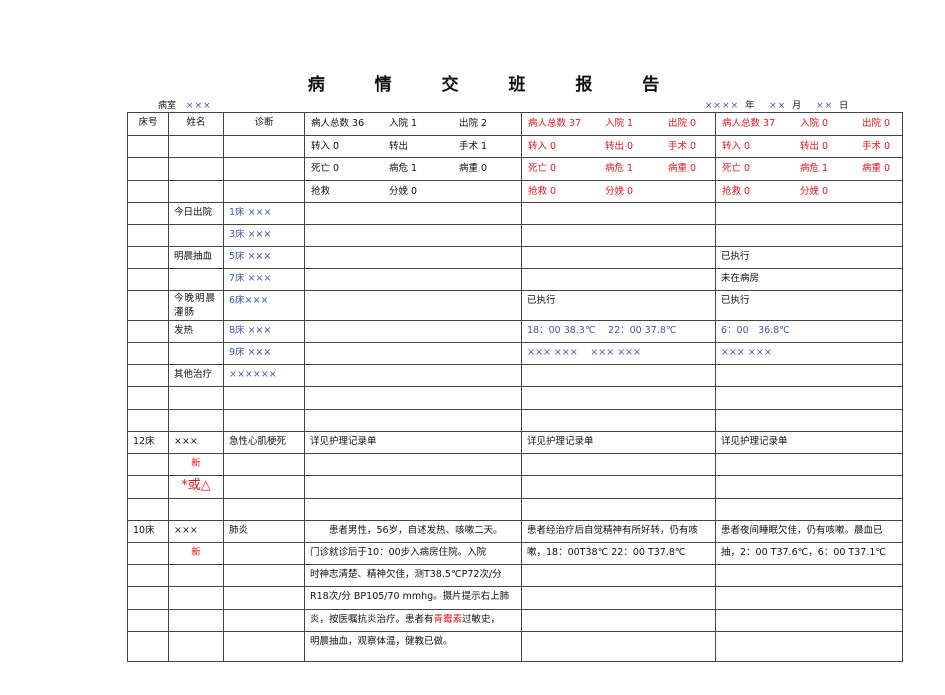  I want to click on table-row: *或△, so click(515, 487).